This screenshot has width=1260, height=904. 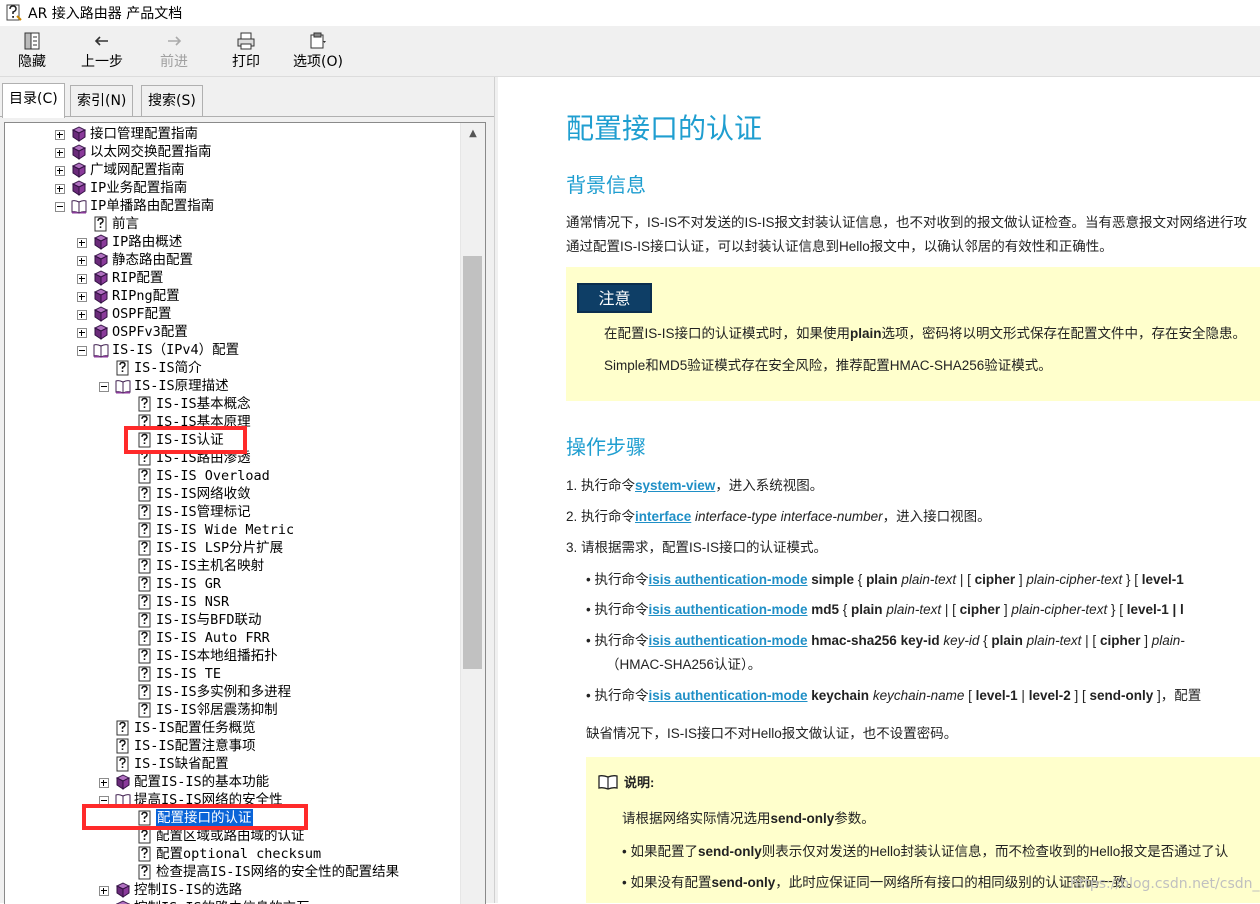 What do you see at coordinates (231, 224) in the screenshot?
I see `tree-item: 前言` at bounding box center [231, 224].